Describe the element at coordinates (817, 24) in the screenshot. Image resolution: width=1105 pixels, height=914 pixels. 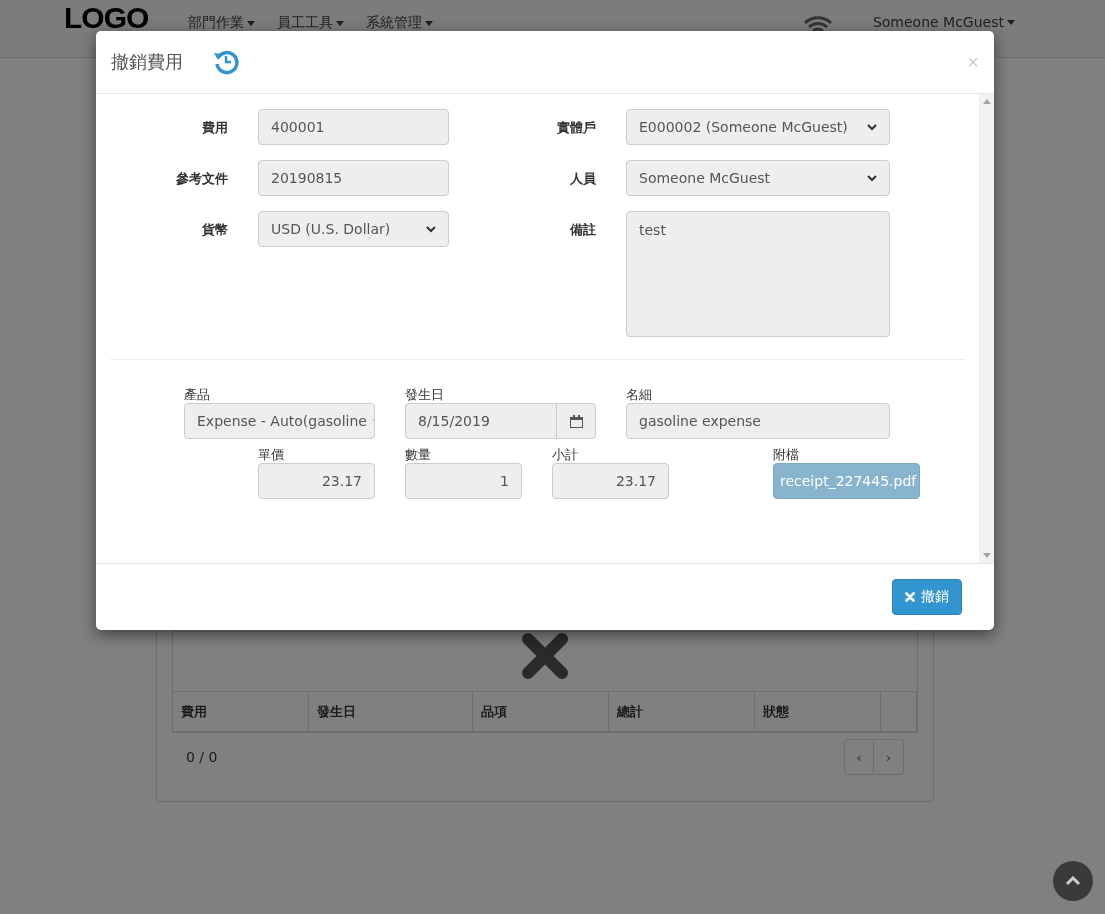
I see `wifi-icon` at that location.